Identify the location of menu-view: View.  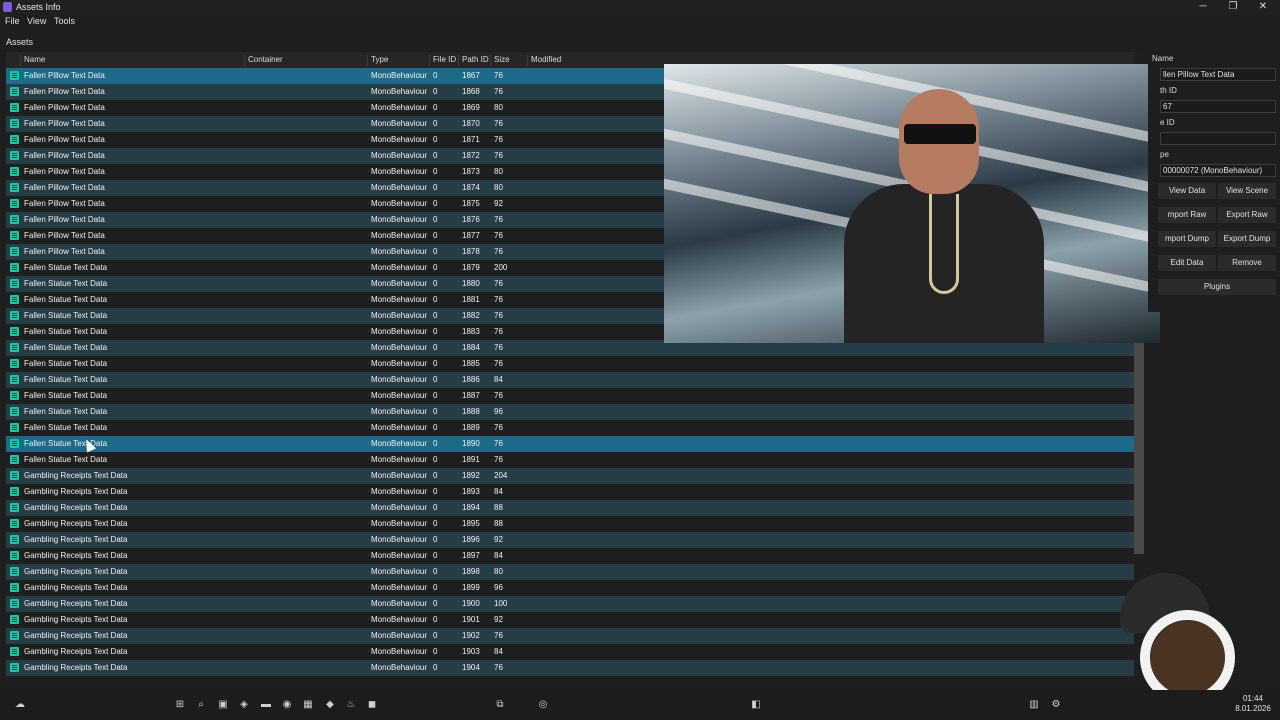
(36, 21).